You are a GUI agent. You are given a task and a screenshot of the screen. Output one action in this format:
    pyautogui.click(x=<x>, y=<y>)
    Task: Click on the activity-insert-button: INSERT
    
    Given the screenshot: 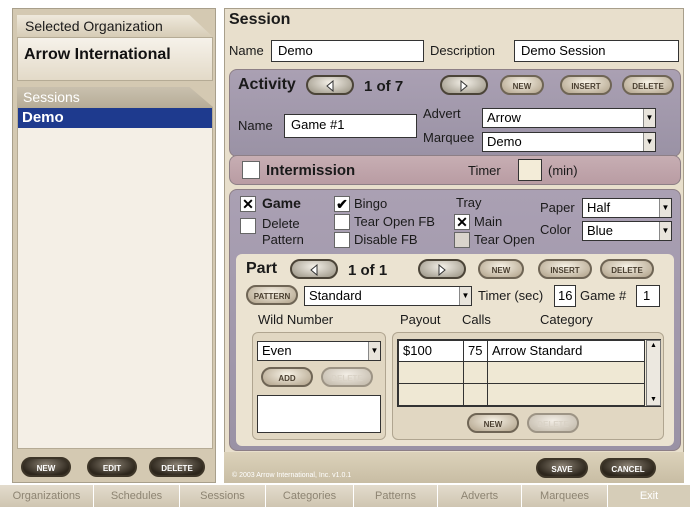 What is the action you would take?
    pyautogui.click(x=586, y=85)
    